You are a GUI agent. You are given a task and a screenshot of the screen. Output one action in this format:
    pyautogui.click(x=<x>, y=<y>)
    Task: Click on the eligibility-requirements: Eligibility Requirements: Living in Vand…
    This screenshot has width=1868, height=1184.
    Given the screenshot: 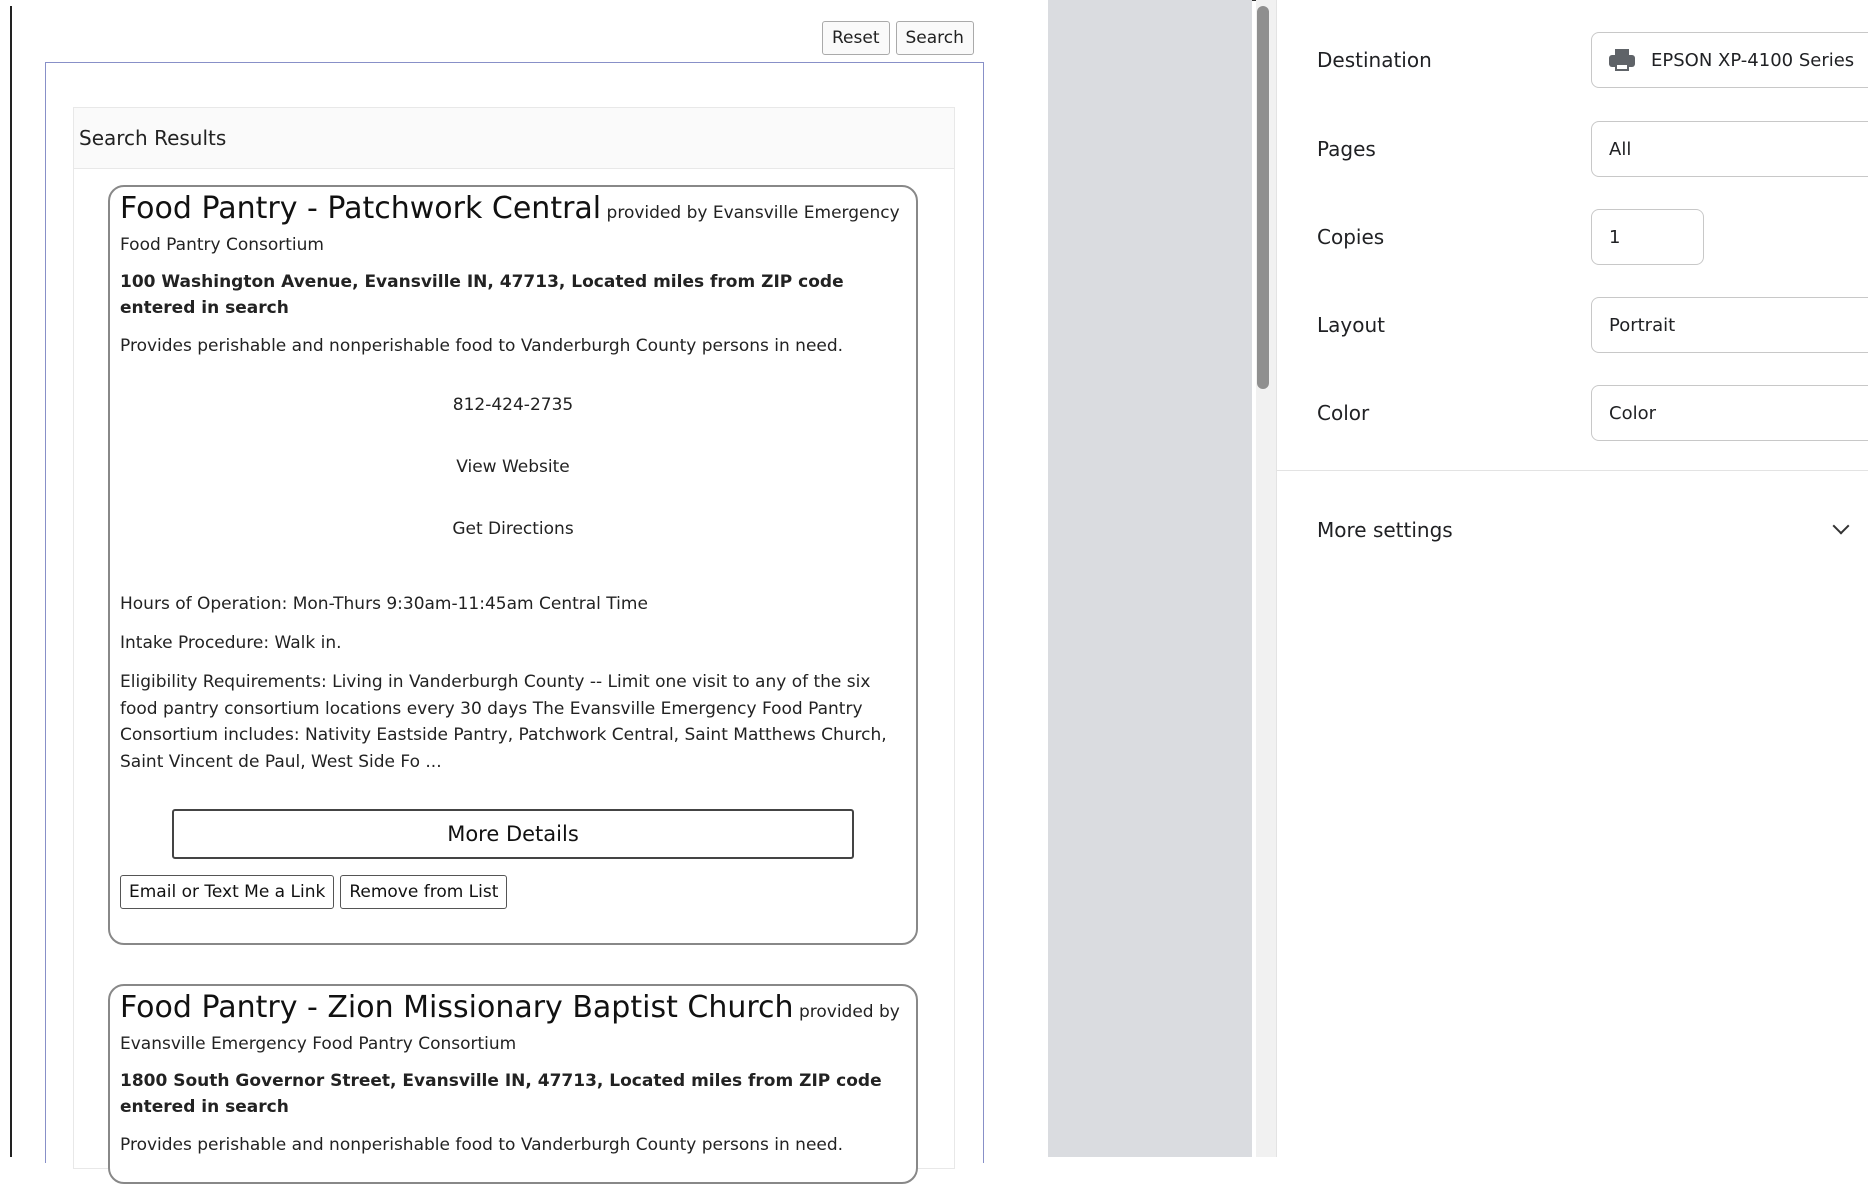 What is the action you would take?
    pyautogui.click(x=503, y=722)
    